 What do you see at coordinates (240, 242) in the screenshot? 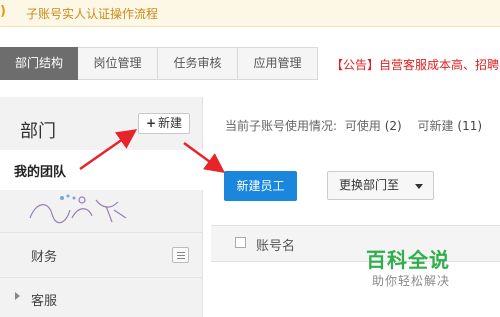
I see `select-all-checkbox` at bounding box center [240, 242].